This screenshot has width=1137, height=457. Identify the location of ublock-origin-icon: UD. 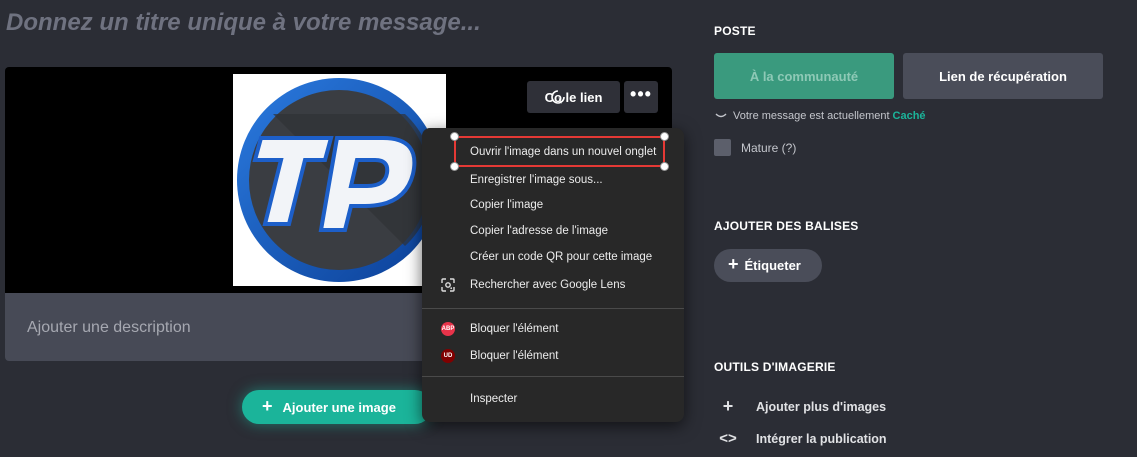
(448, 356).